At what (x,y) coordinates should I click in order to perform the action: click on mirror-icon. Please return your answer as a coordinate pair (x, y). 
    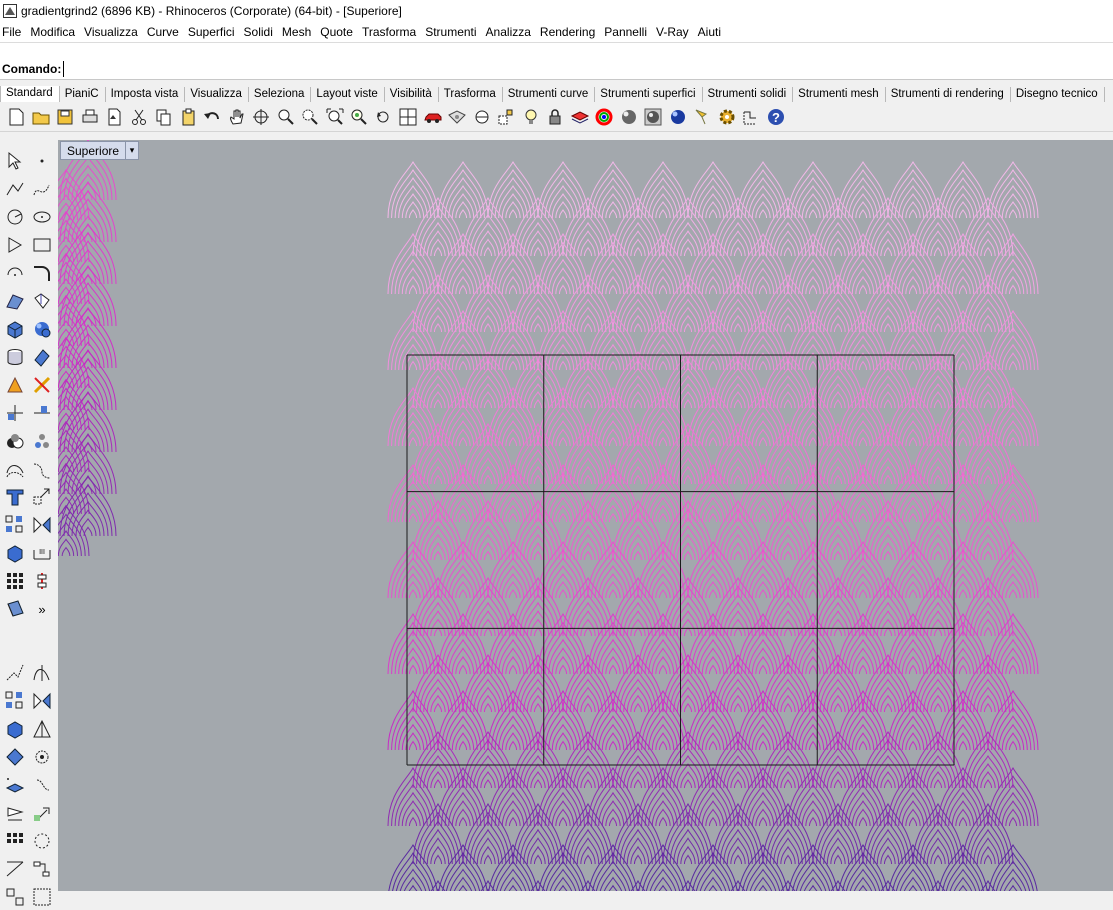
    Looking at the image, I should click on (42, 525).